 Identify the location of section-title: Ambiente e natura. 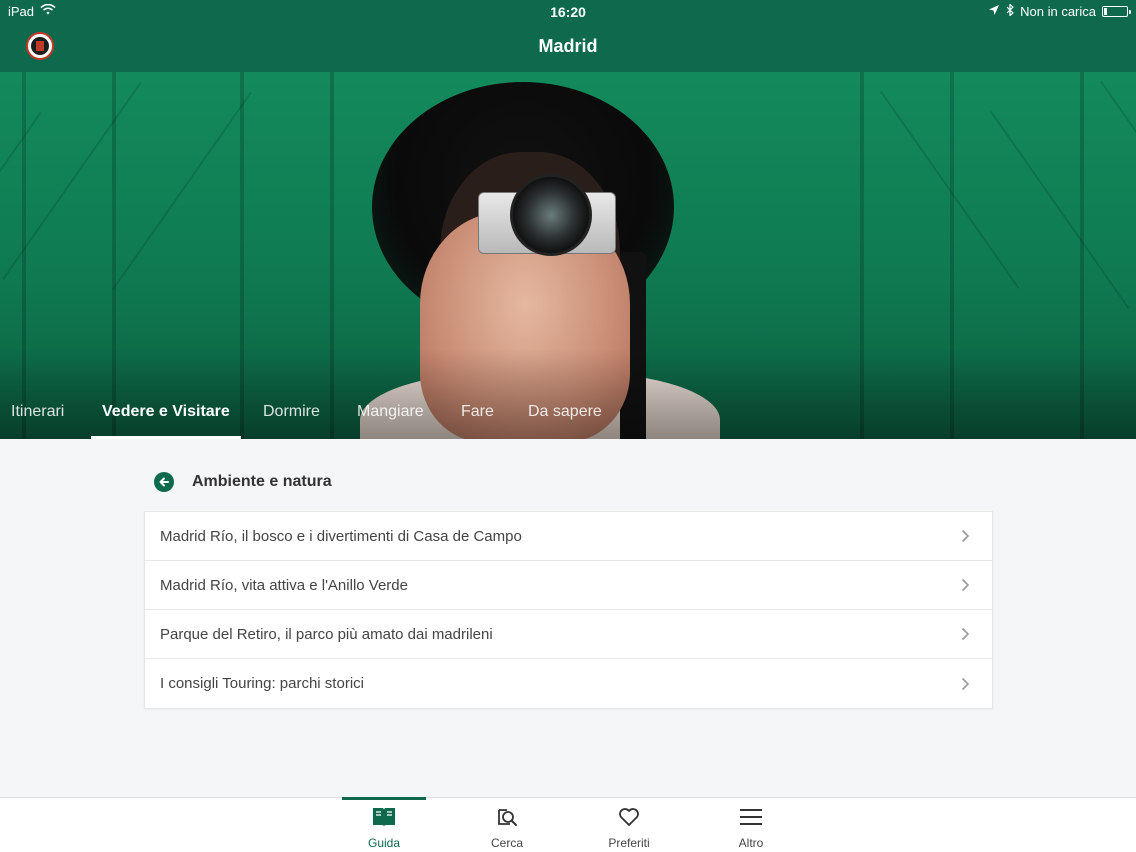
(262, 481).